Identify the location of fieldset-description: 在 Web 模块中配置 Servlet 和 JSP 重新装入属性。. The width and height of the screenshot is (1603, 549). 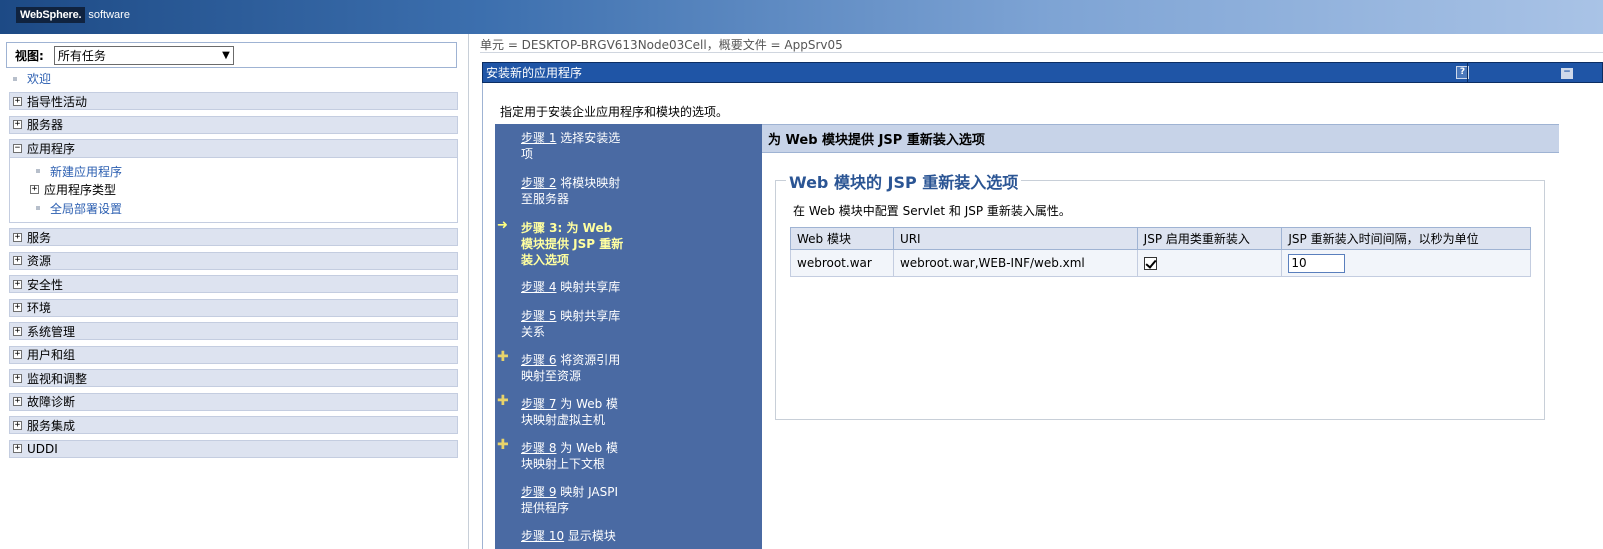
(932, 211).